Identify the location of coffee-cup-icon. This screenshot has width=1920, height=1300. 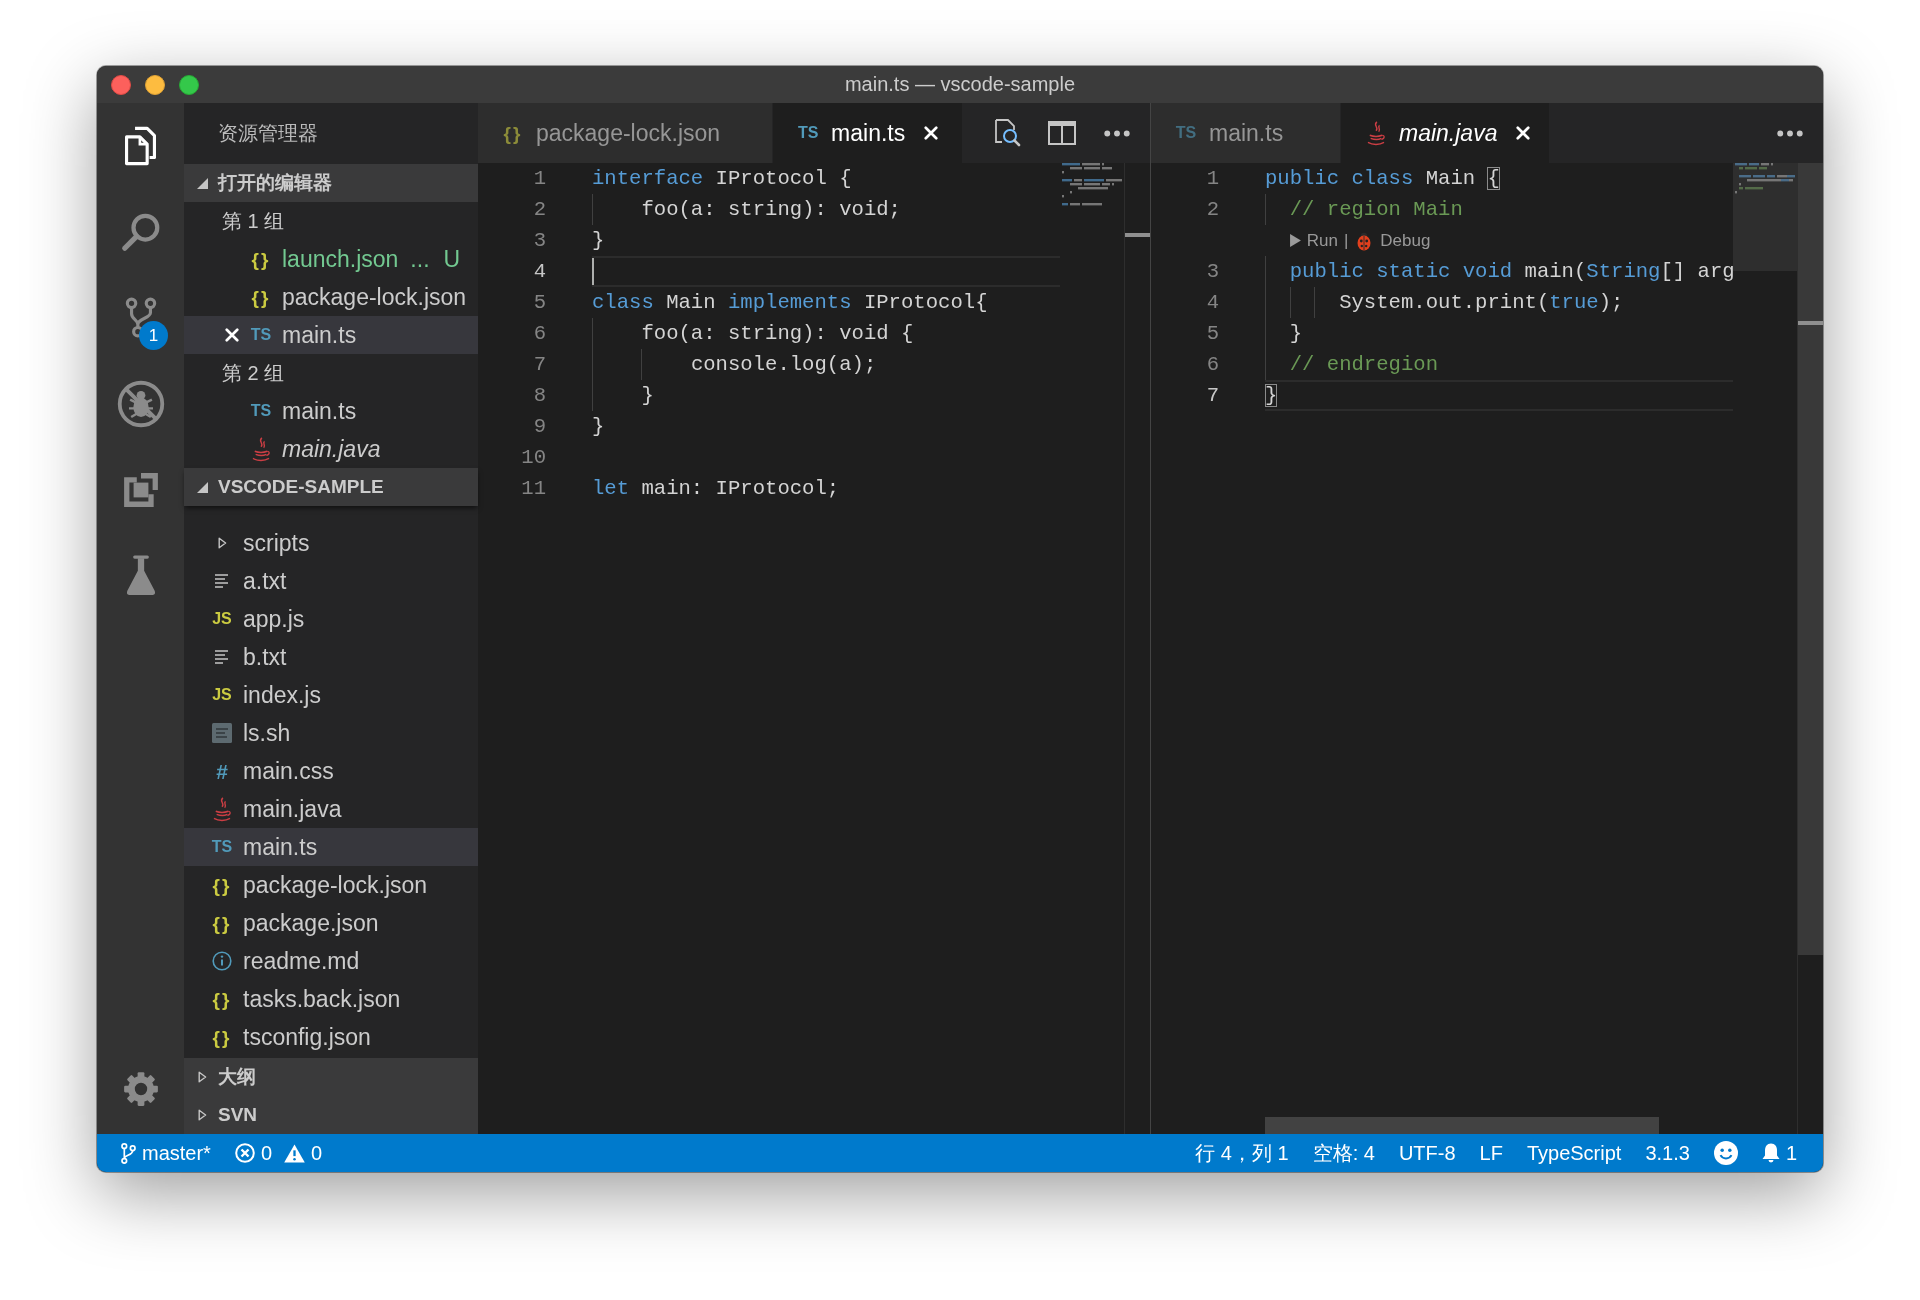
(1376, 133).